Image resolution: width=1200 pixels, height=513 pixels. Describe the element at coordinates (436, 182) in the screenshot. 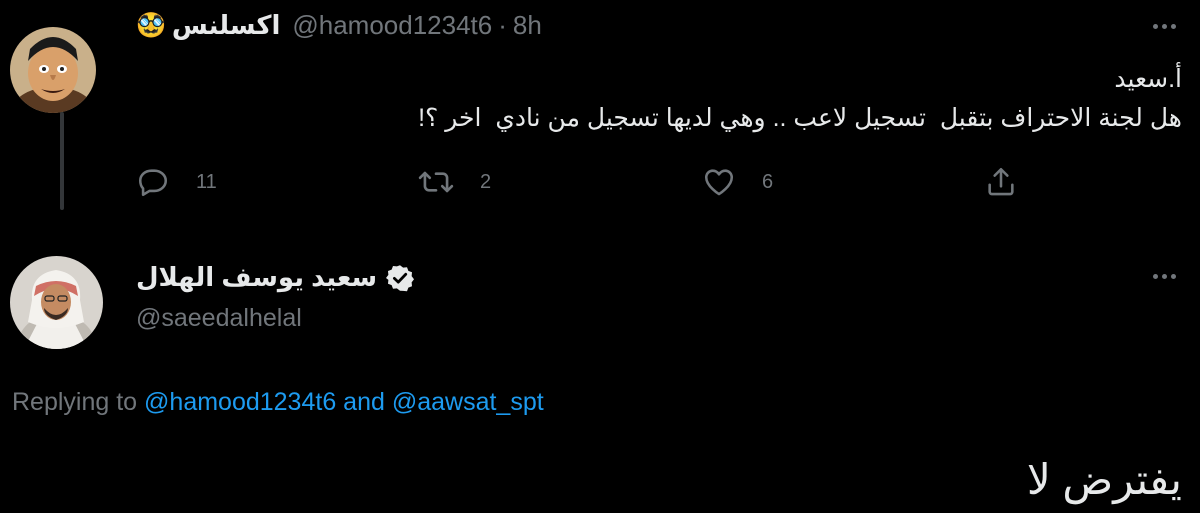

I see `retweet-icon` at that location.